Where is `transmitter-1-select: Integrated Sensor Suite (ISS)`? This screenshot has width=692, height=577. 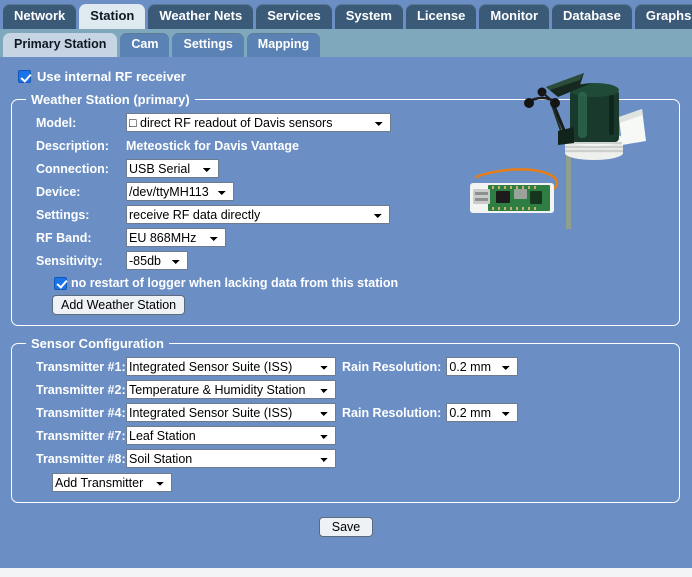
transmitter-1-select: Integrated Sensor Suite (ISS) is located at coordinates (231, 366).